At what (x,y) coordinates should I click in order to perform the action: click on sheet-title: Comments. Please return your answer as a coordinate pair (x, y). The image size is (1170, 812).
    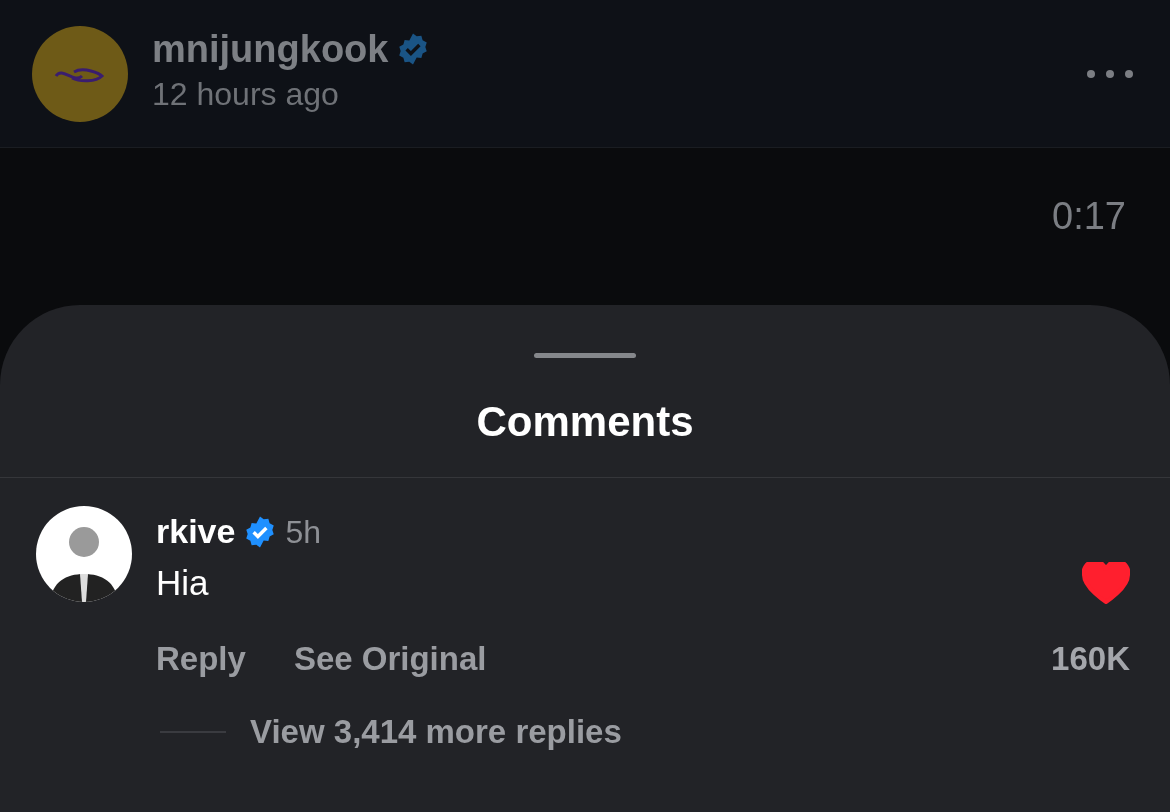
    Looking at the image, I should click on (585, 421).